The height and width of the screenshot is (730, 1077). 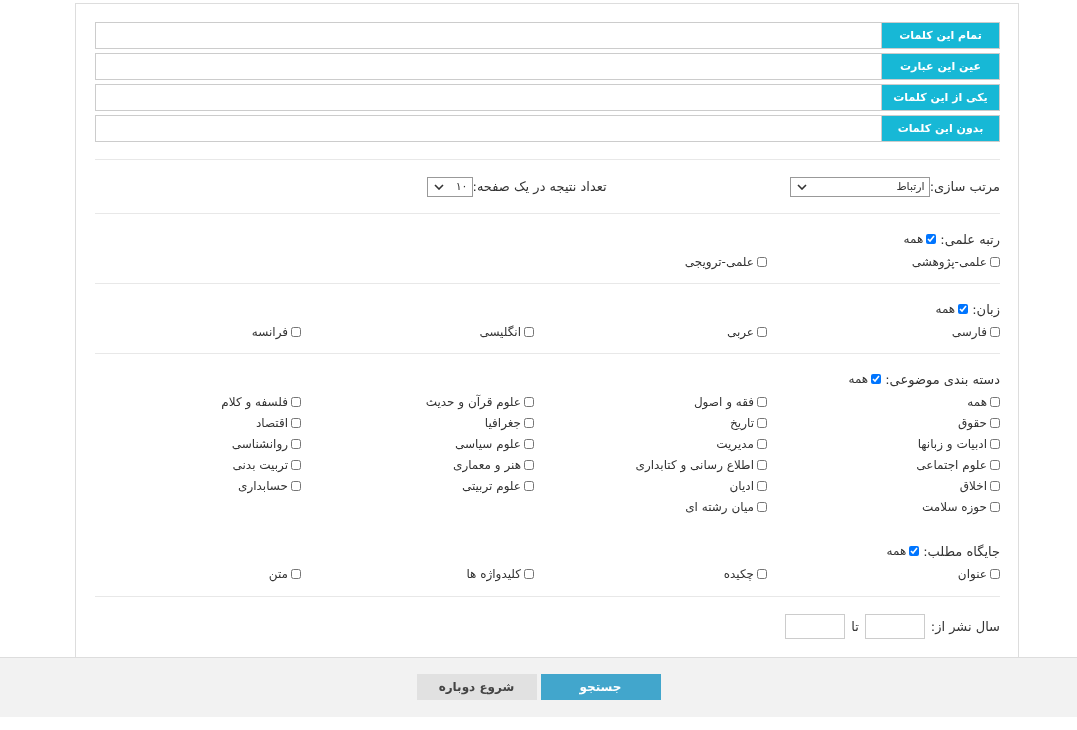 What do you see at coordinates (742, 422) in the screenshot?
I see `checkbox-label: تاریخ` at bounding box center [742, 422].